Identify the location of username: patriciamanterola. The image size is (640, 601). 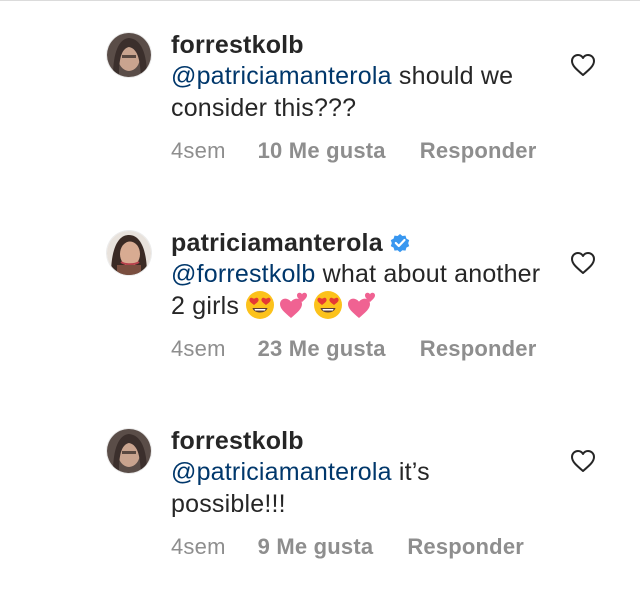
(277, 243).